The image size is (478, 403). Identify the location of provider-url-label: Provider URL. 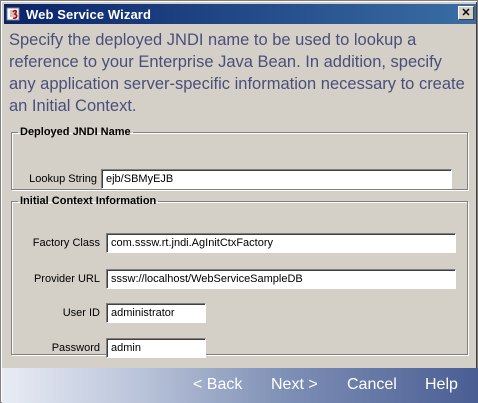
(66, 279).